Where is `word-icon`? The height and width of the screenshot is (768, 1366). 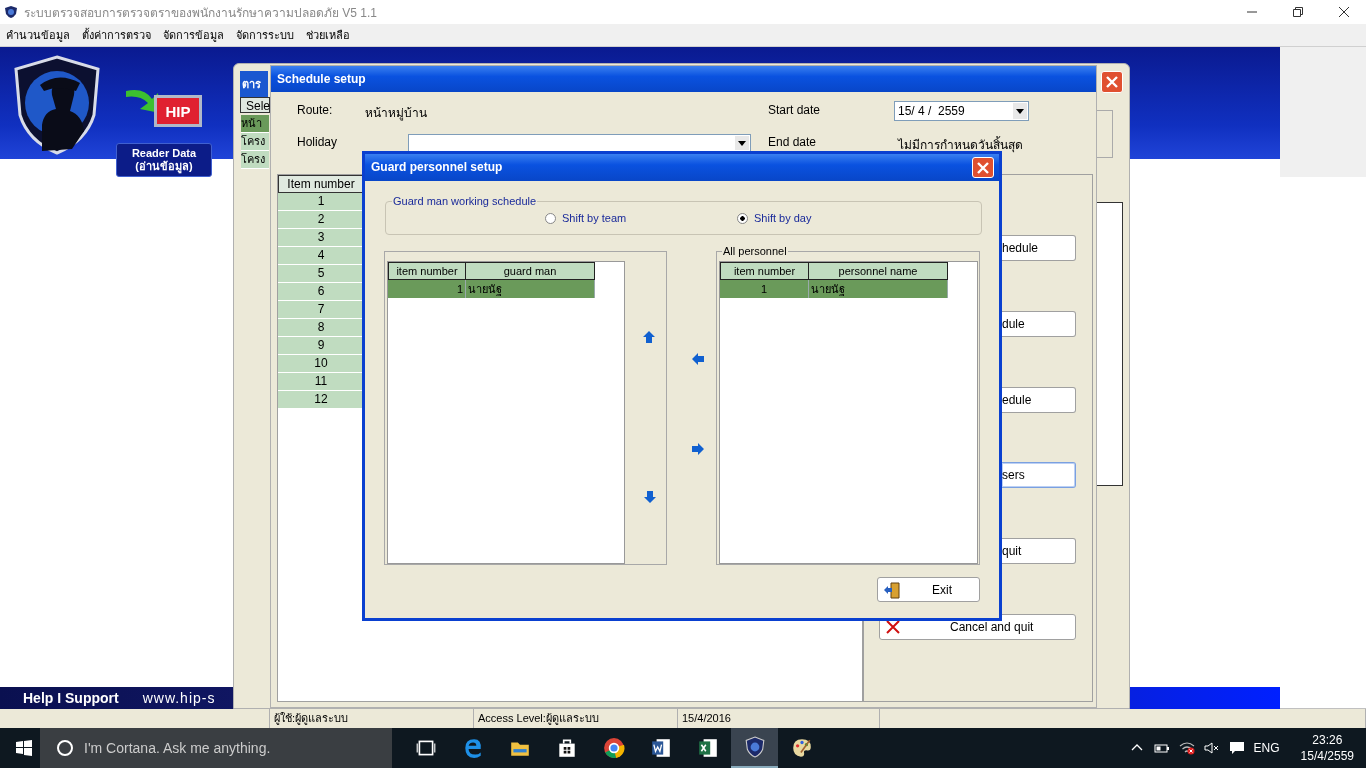 word-icon is located at coordinates (661, 748).